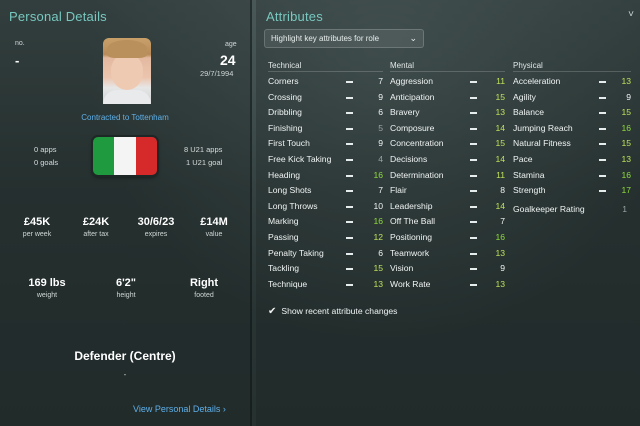 The width and height of the screenshot is (640, 426). Describe the element at coordinates (296, 252) in the screenshot. I see `attribute-name: Penalty Taking` at that location.